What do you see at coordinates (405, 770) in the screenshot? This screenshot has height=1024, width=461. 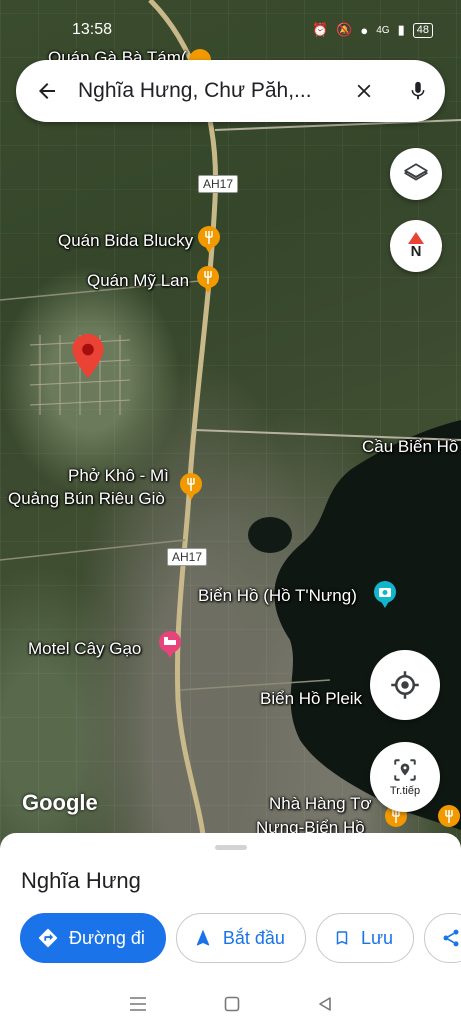 I see `street-view-icon` at bounding box center [405, 770].